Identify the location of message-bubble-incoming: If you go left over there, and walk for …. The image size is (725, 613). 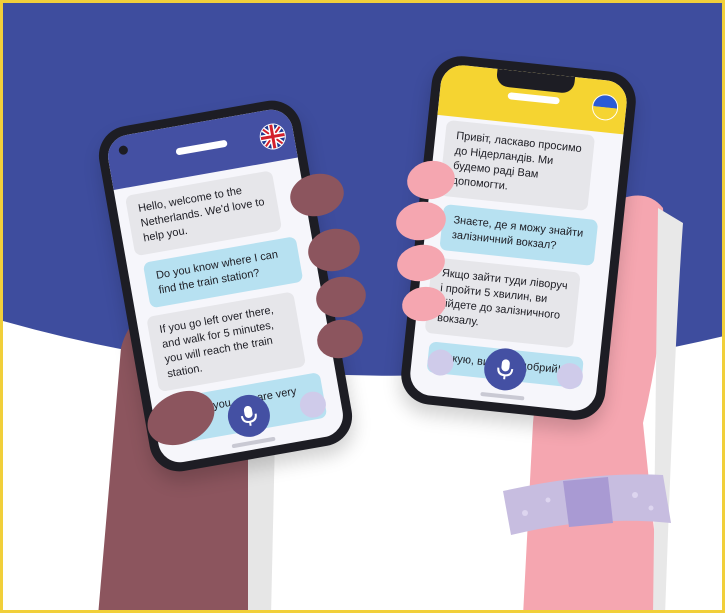
(226, 342).